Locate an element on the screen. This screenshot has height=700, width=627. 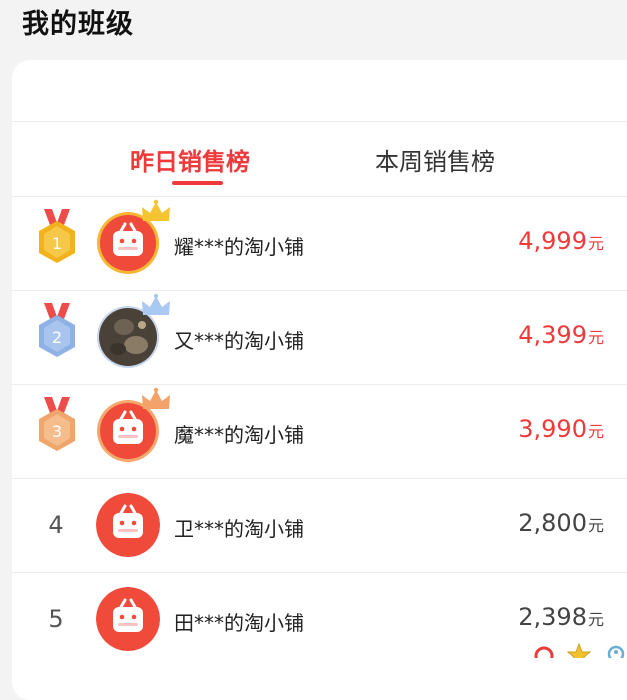
tab-weekly-sales: 本周销售榜 is located at coordinates (435, 159).